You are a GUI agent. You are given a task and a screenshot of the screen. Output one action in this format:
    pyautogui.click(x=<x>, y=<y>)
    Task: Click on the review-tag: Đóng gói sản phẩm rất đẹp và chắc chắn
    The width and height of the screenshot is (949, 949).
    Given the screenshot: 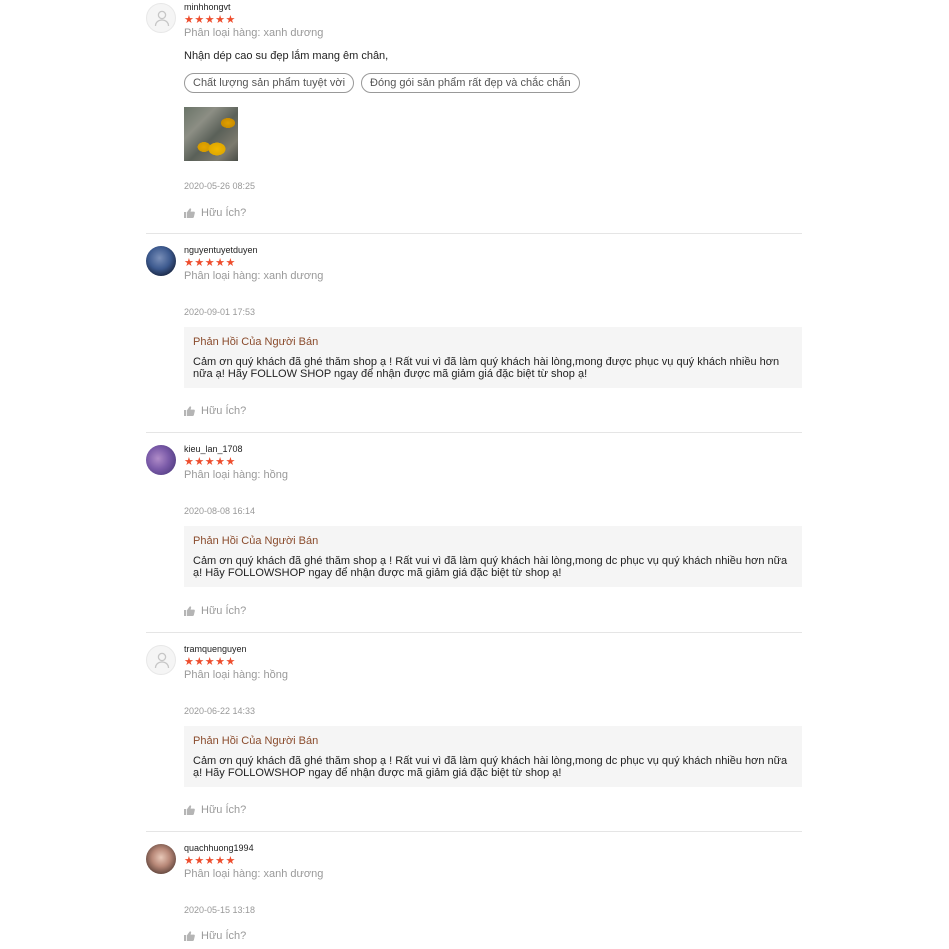 What is the action you would take?
    pyautogui.click(x=470, y=83)
    